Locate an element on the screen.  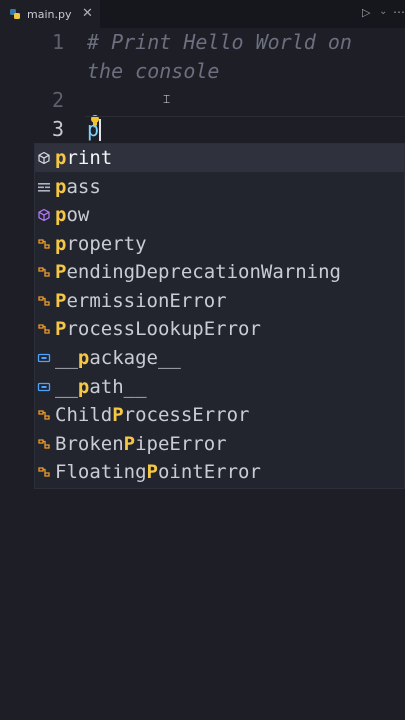
suggestion-item: FloatingPointError is located at coordinates (219, 472).